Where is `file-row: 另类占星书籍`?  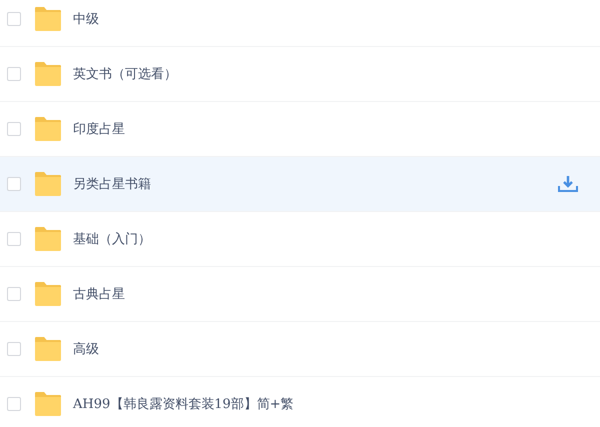
file-row: 另类占星书籍 is located at coordinates (300, 184).